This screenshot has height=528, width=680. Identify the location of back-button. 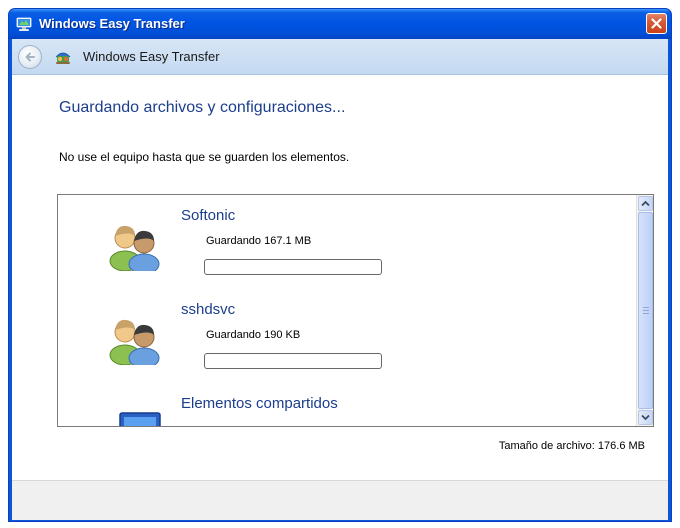
(30, 57).